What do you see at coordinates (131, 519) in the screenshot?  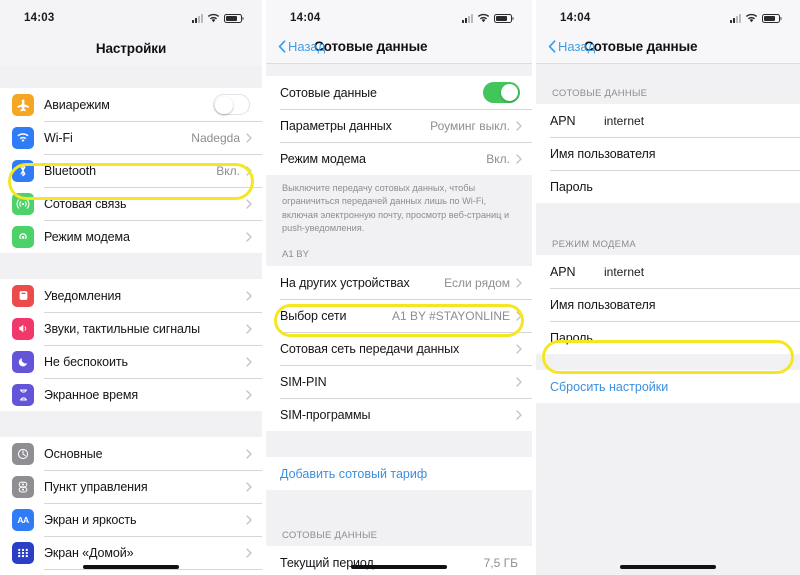 I see `settings-row-display: AA Экран и яркость` at bounding box center [131, 519].